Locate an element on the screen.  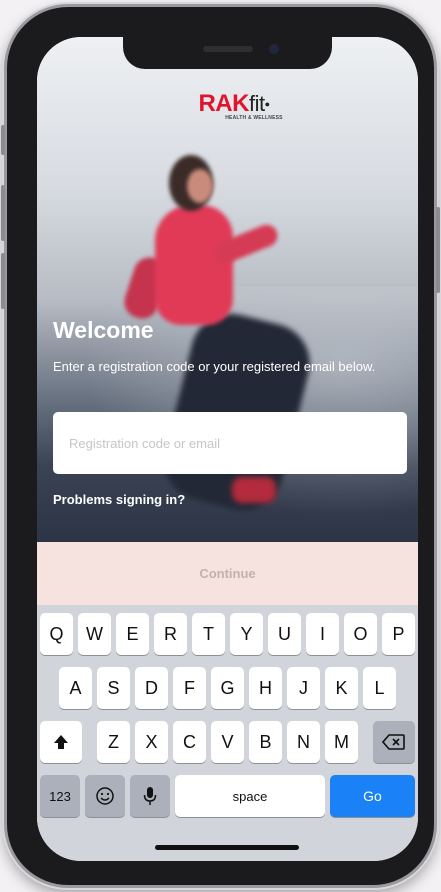
rakfit-logo: RAKfit● HEALTH & WELLNESS is located at coordinates (240, 106).